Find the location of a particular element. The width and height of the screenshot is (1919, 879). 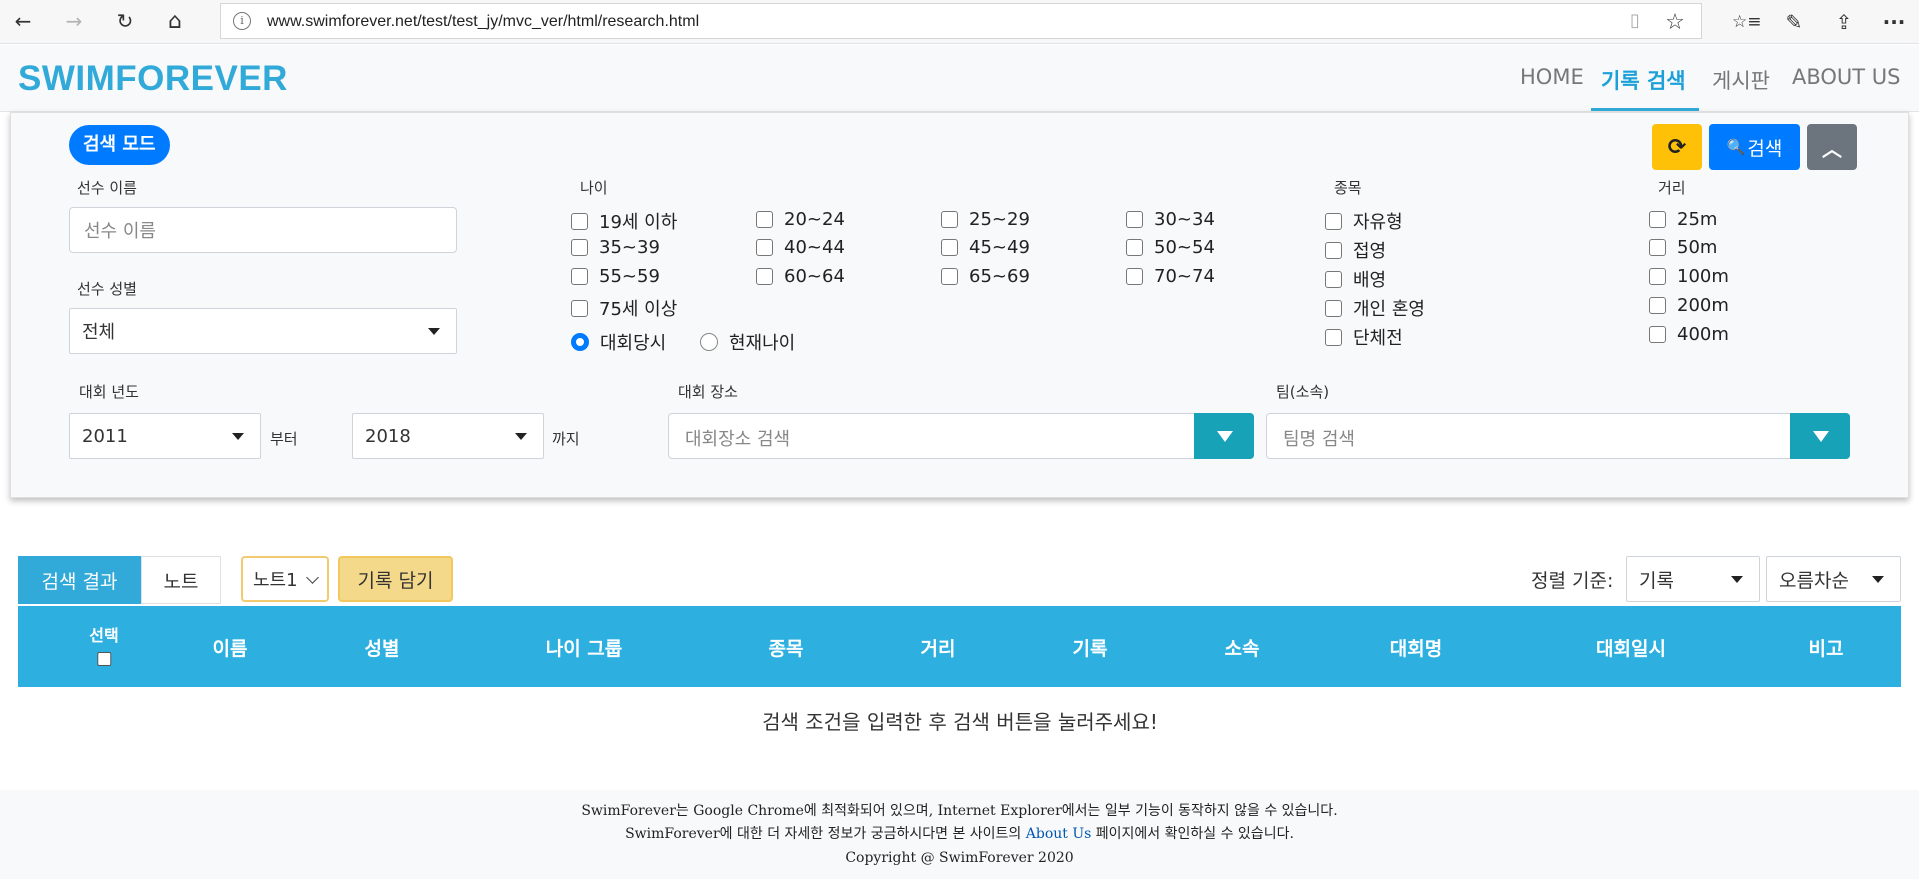

venue-search-input: 대회장소 검색 is located at coordinates (961, 436).